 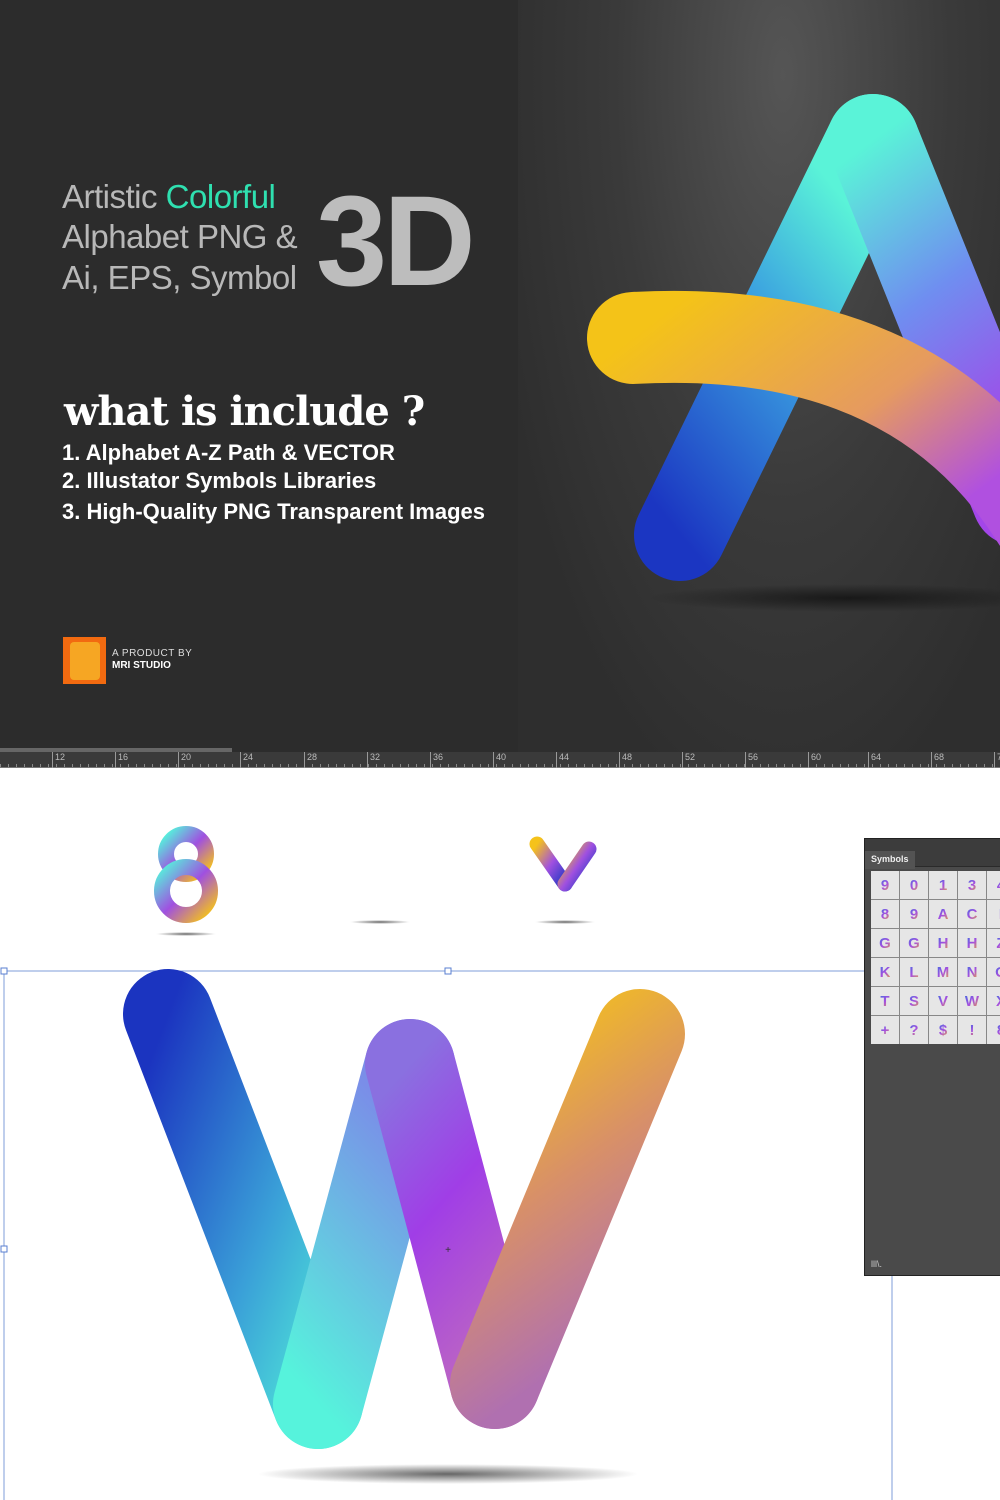 I want to click on symbol-item: N, so click(x=972, y=972).